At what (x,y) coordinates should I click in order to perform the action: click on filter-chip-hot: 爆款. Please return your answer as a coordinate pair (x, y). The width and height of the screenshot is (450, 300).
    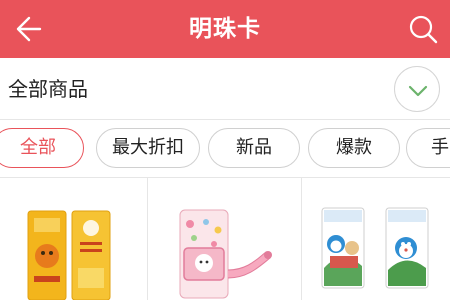
    Looking at the image, I should click on (354, 148).